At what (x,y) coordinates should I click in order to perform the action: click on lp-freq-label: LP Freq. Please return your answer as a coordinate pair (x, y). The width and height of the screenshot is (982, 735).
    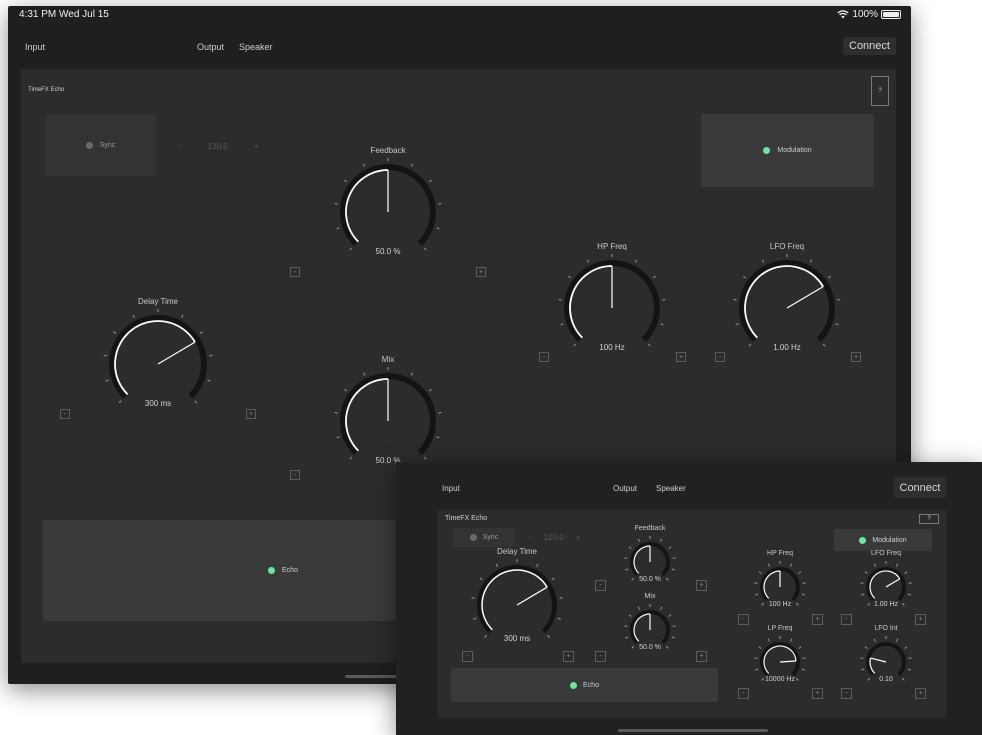
    Looking at the image, I should click on (780, 628).